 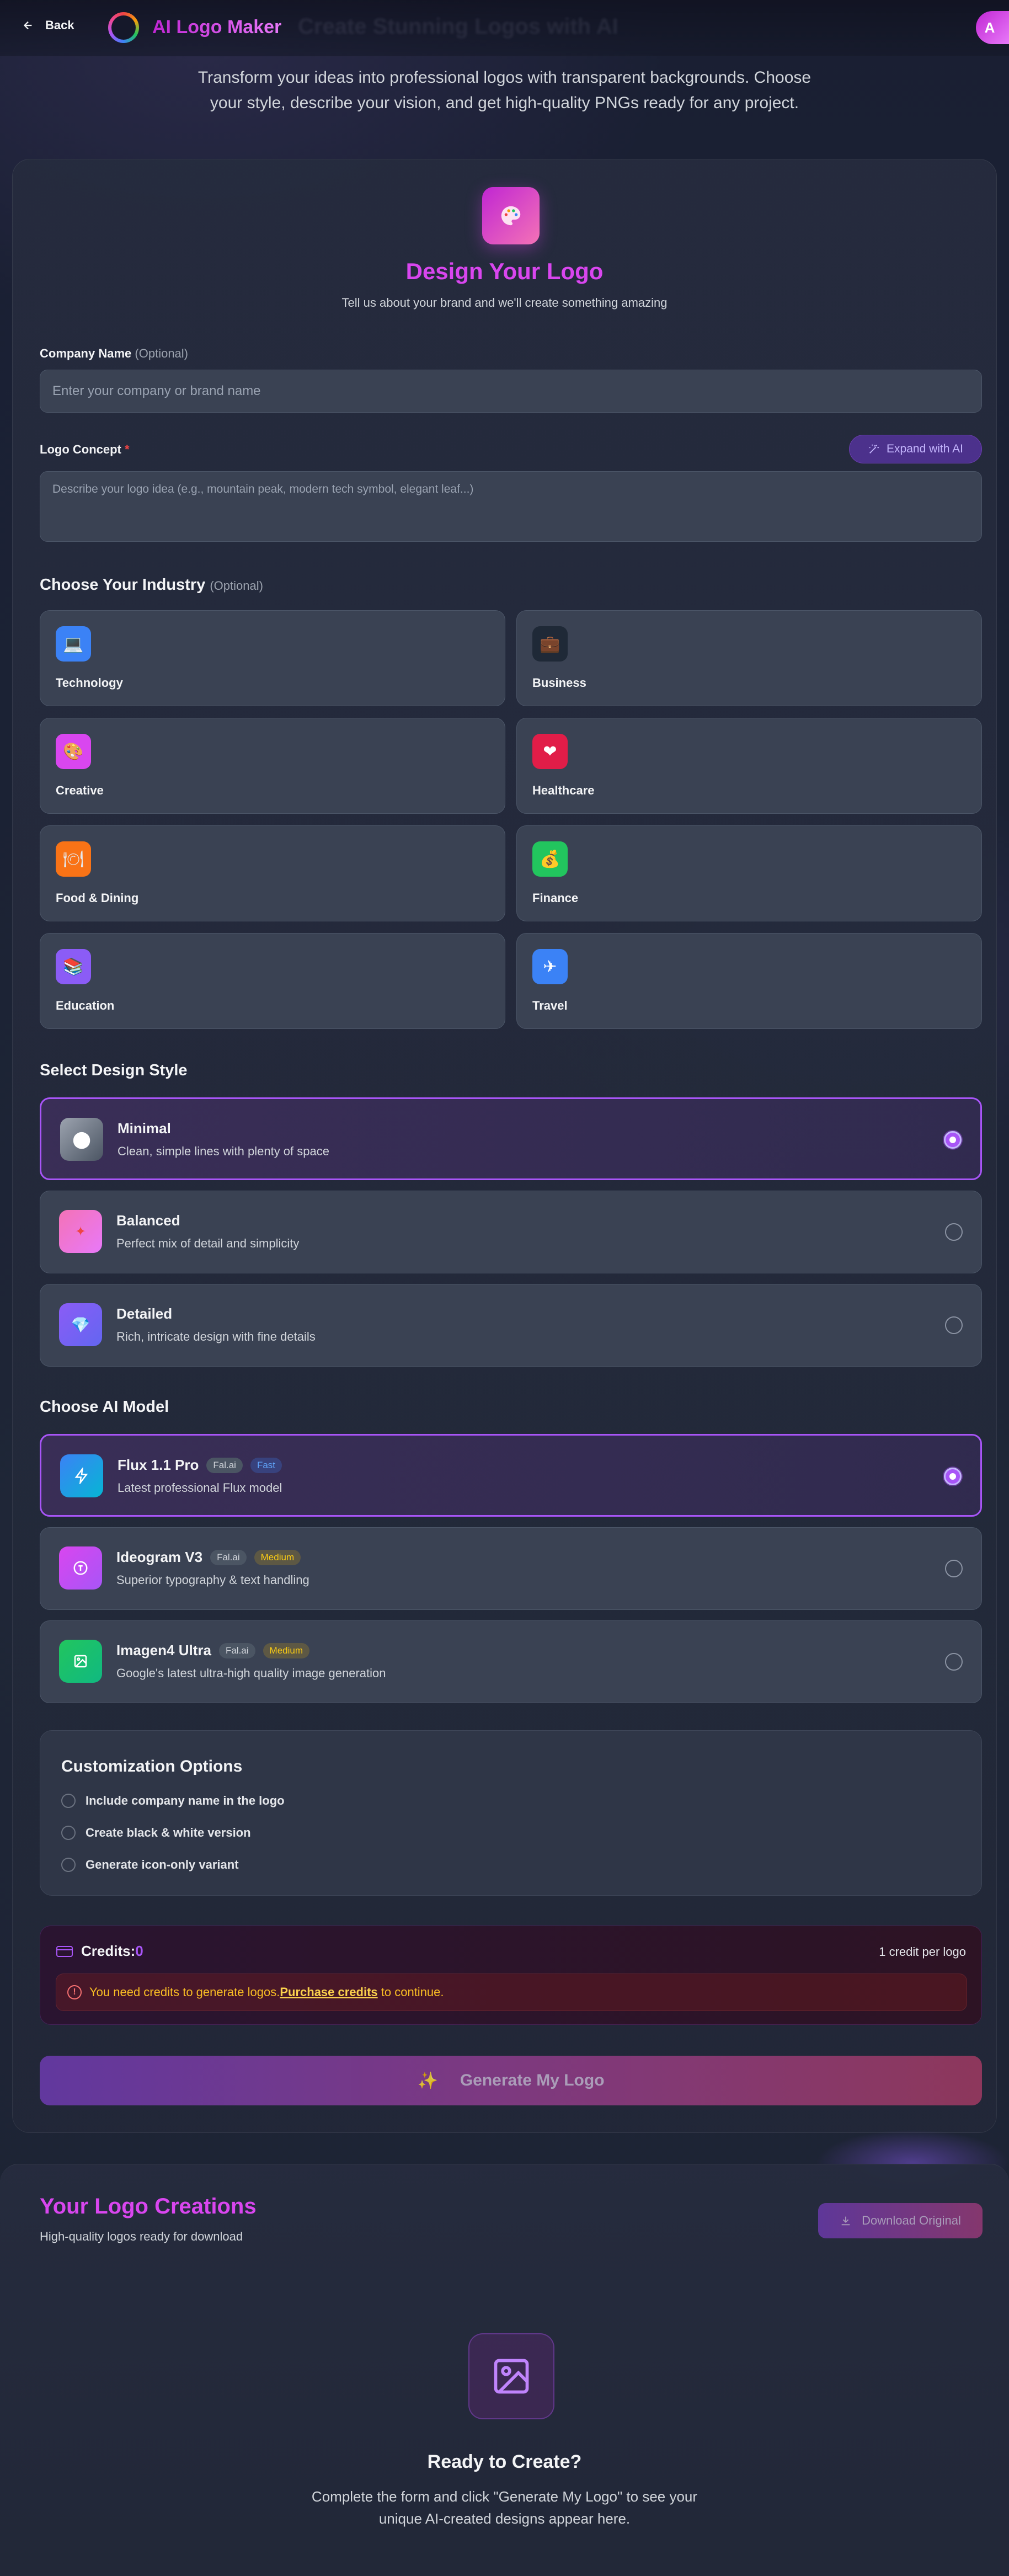 What do you see at coordinates (184, 1992) in the screenshot?
I see `warning-text: You need credits to generate logos.` at bounding box center [184, 1992].